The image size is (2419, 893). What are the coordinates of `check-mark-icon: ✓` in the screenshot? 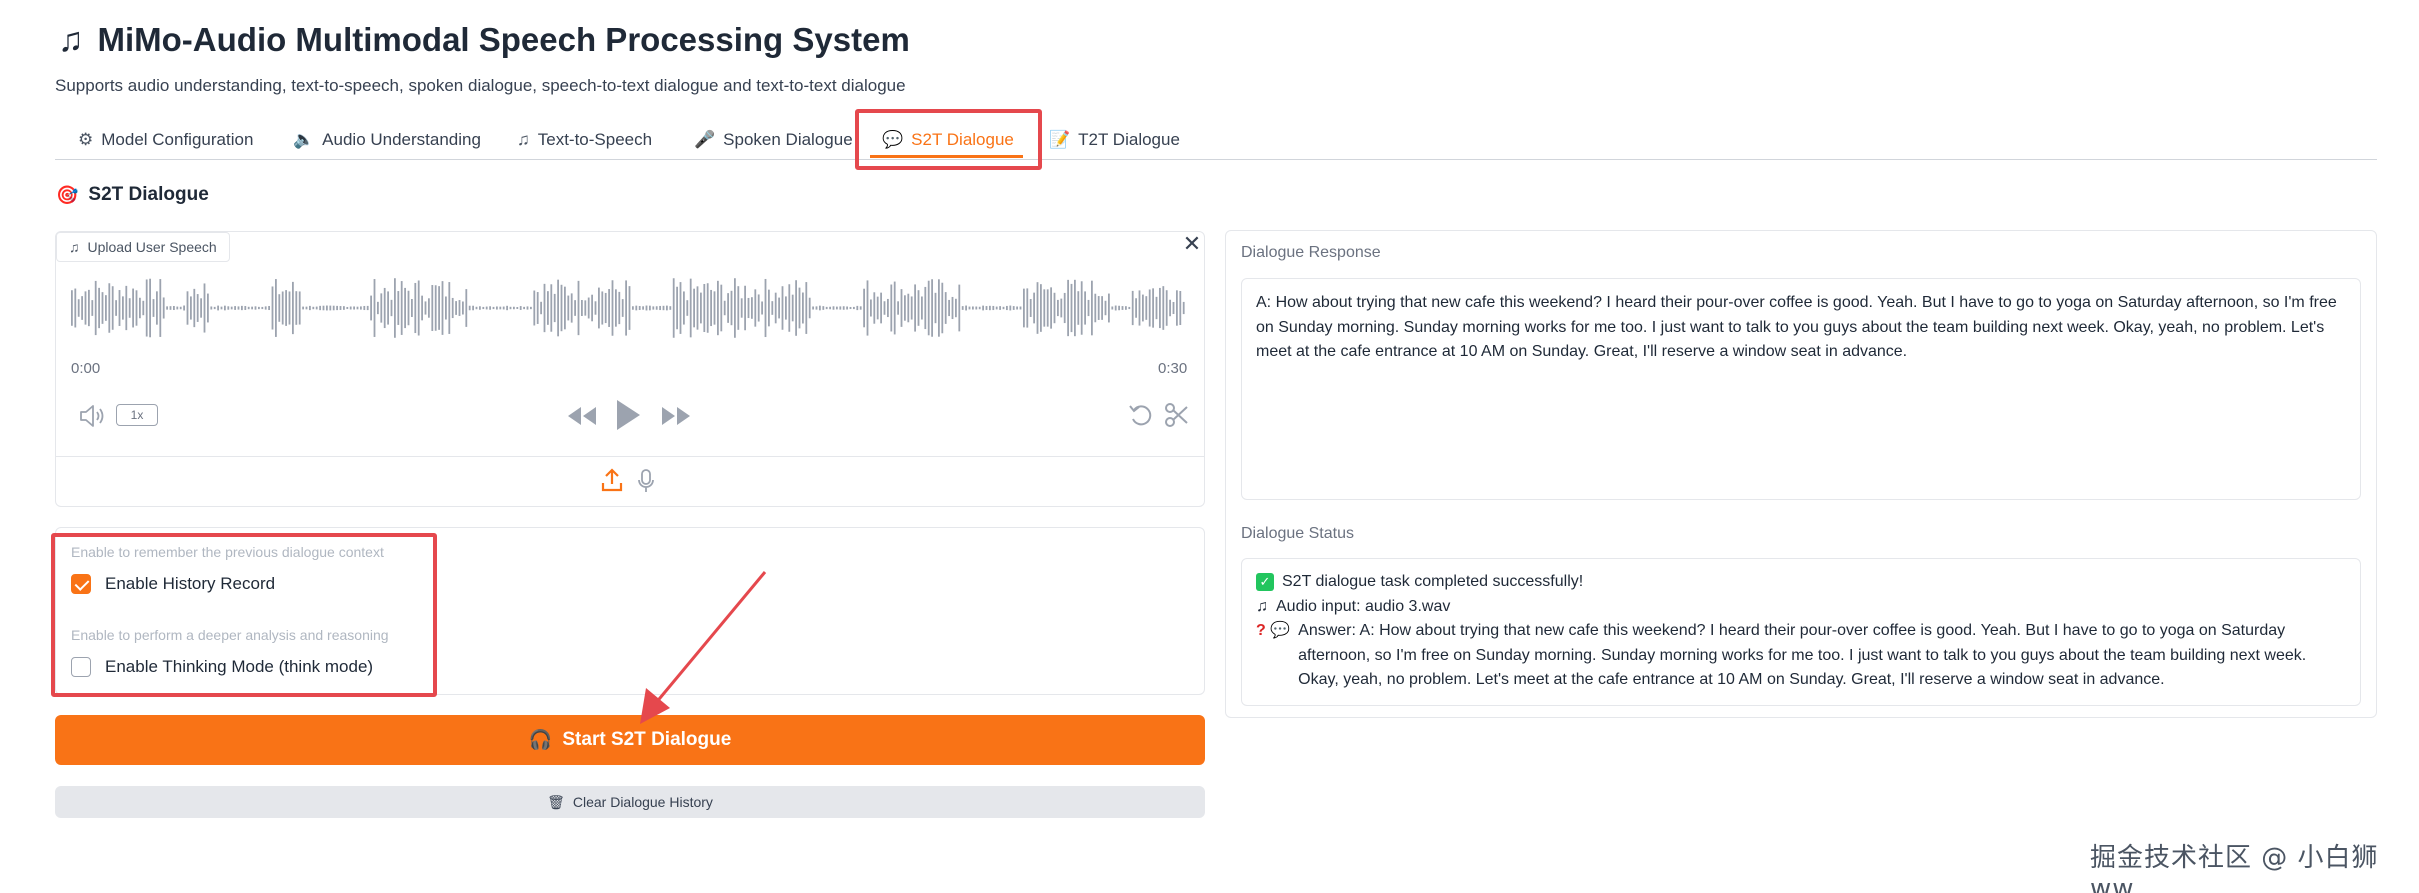 It's located at (1265, 582).